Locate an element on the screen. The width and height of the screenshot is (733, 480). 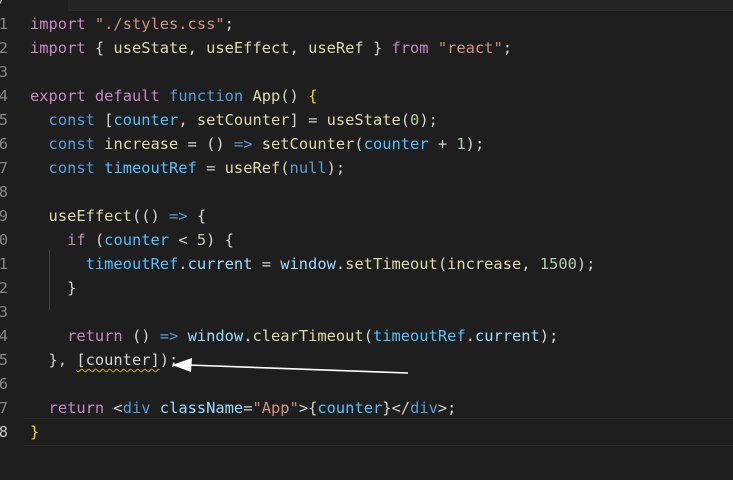
code-line: export default function App() { is located at coordinates (173, 96).